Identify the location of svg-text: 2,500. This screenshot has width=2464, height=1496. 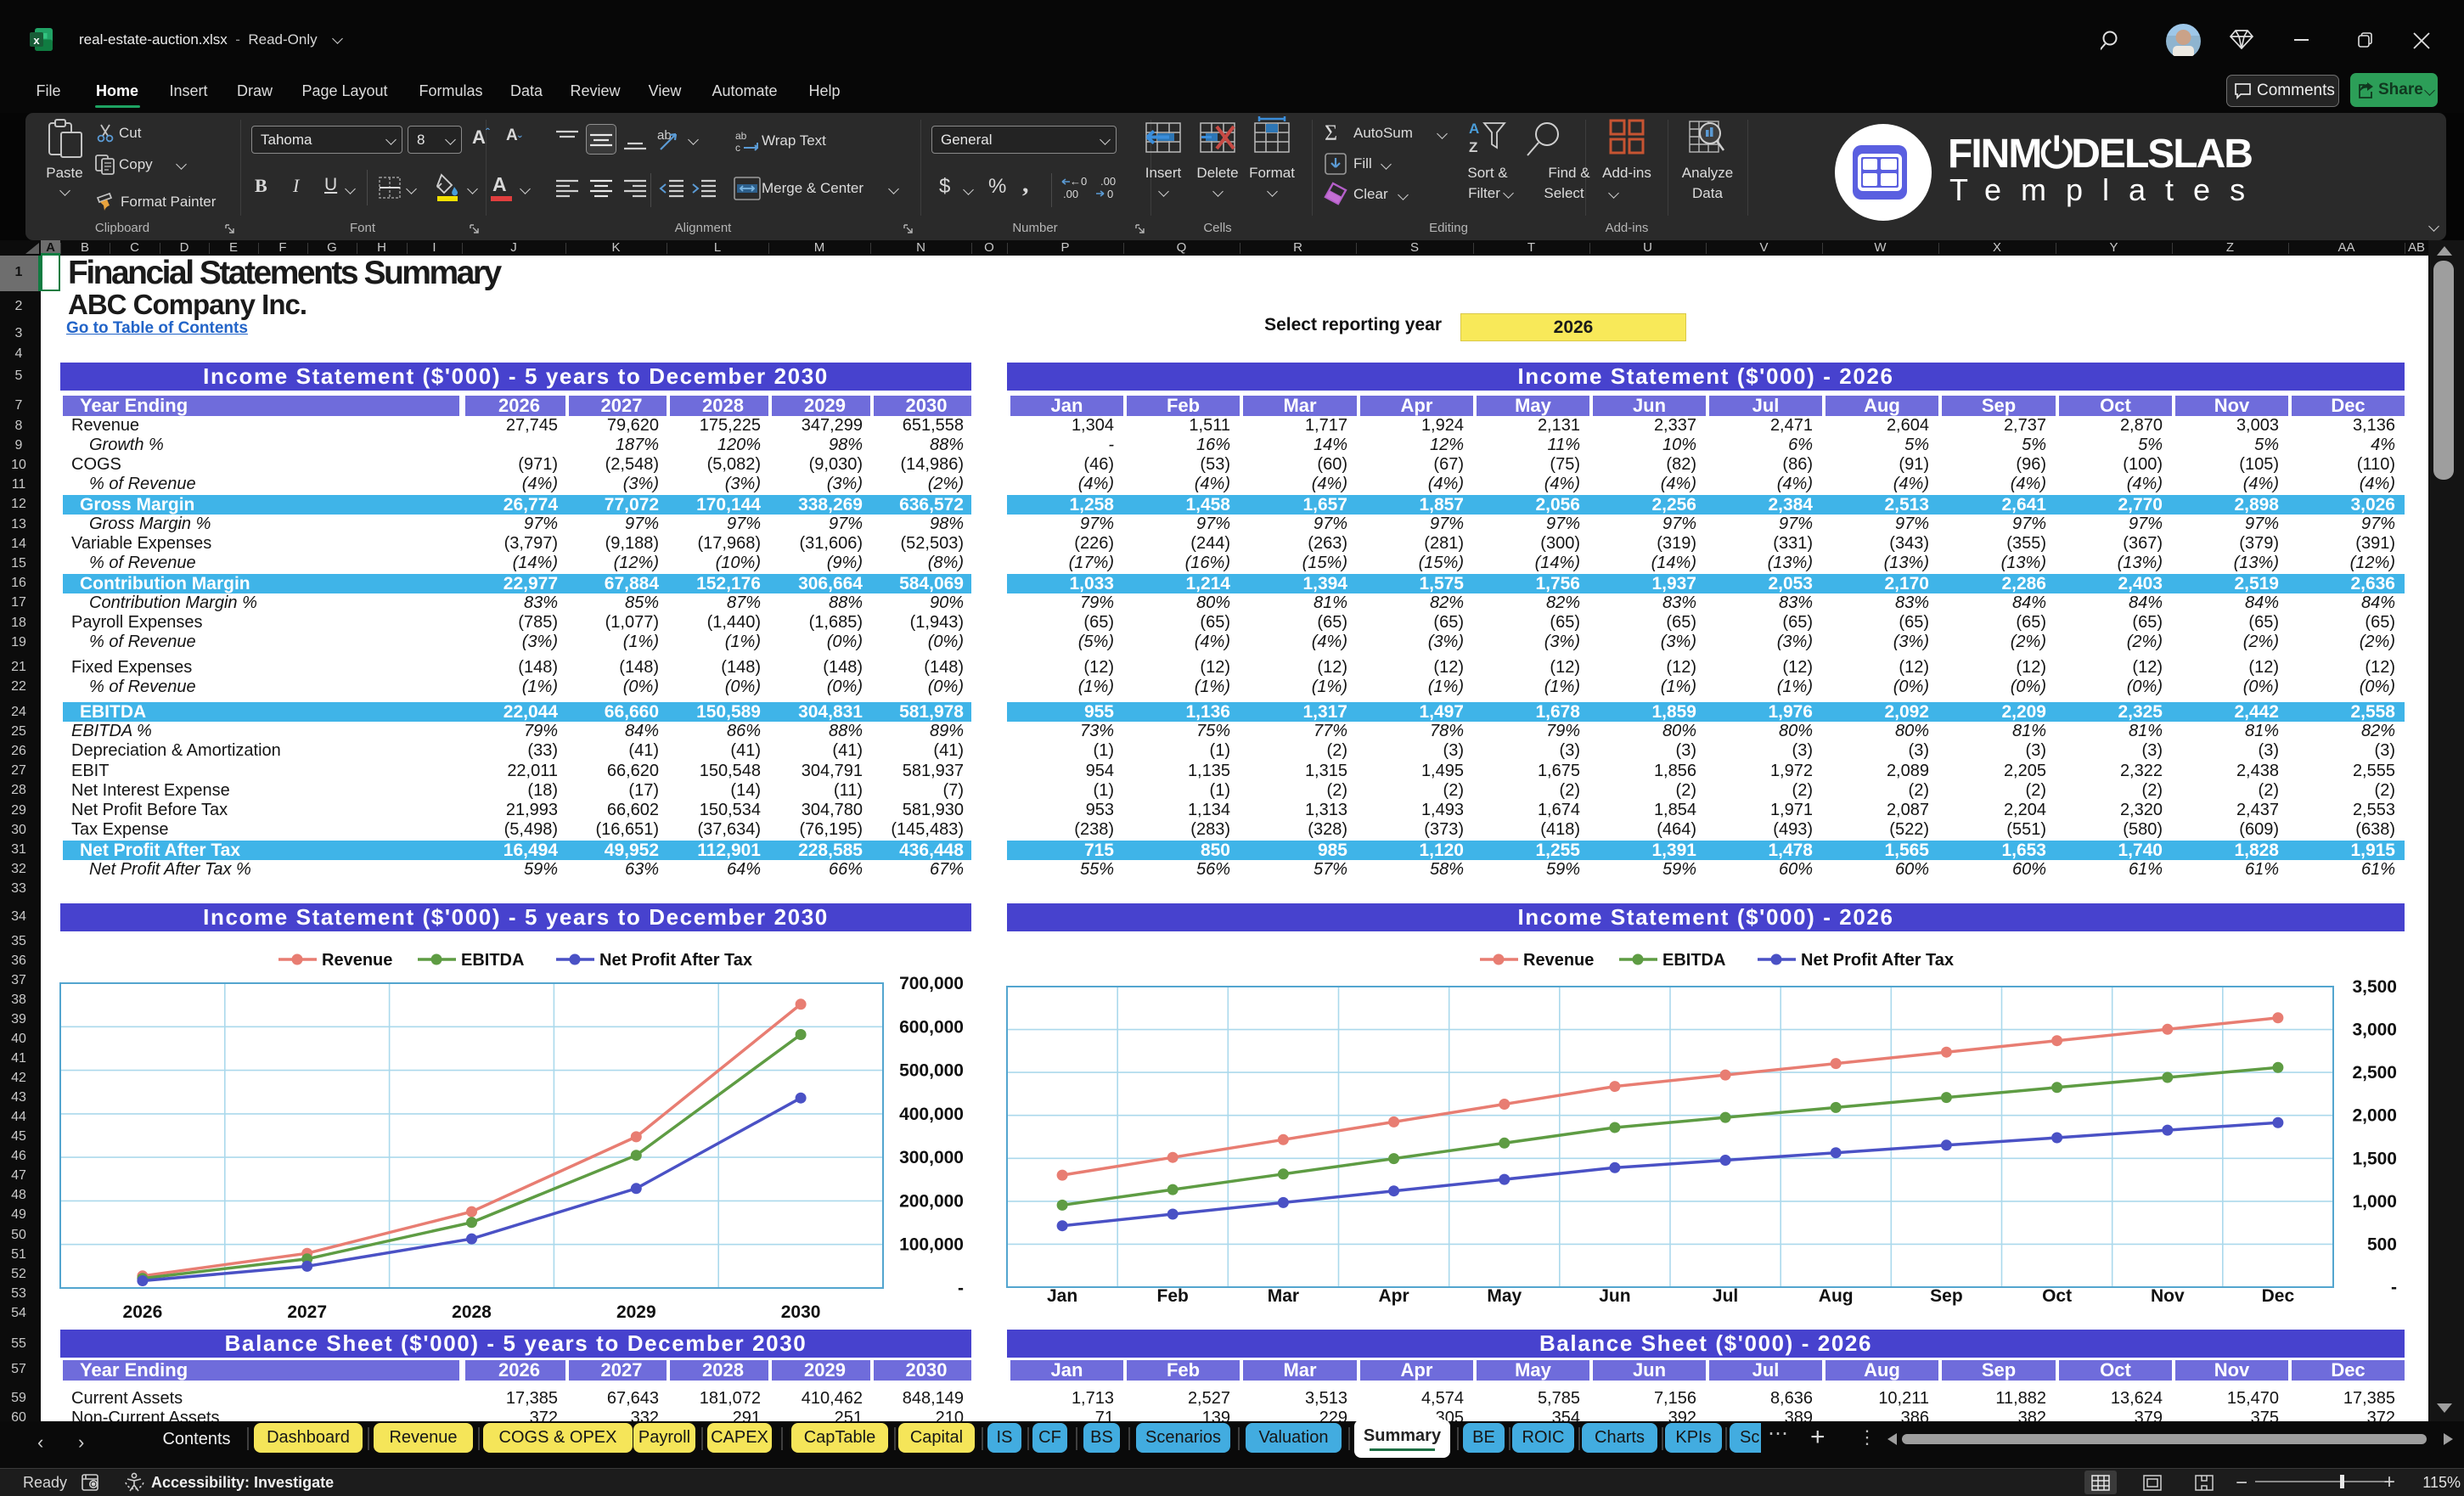
(2374, 1073).